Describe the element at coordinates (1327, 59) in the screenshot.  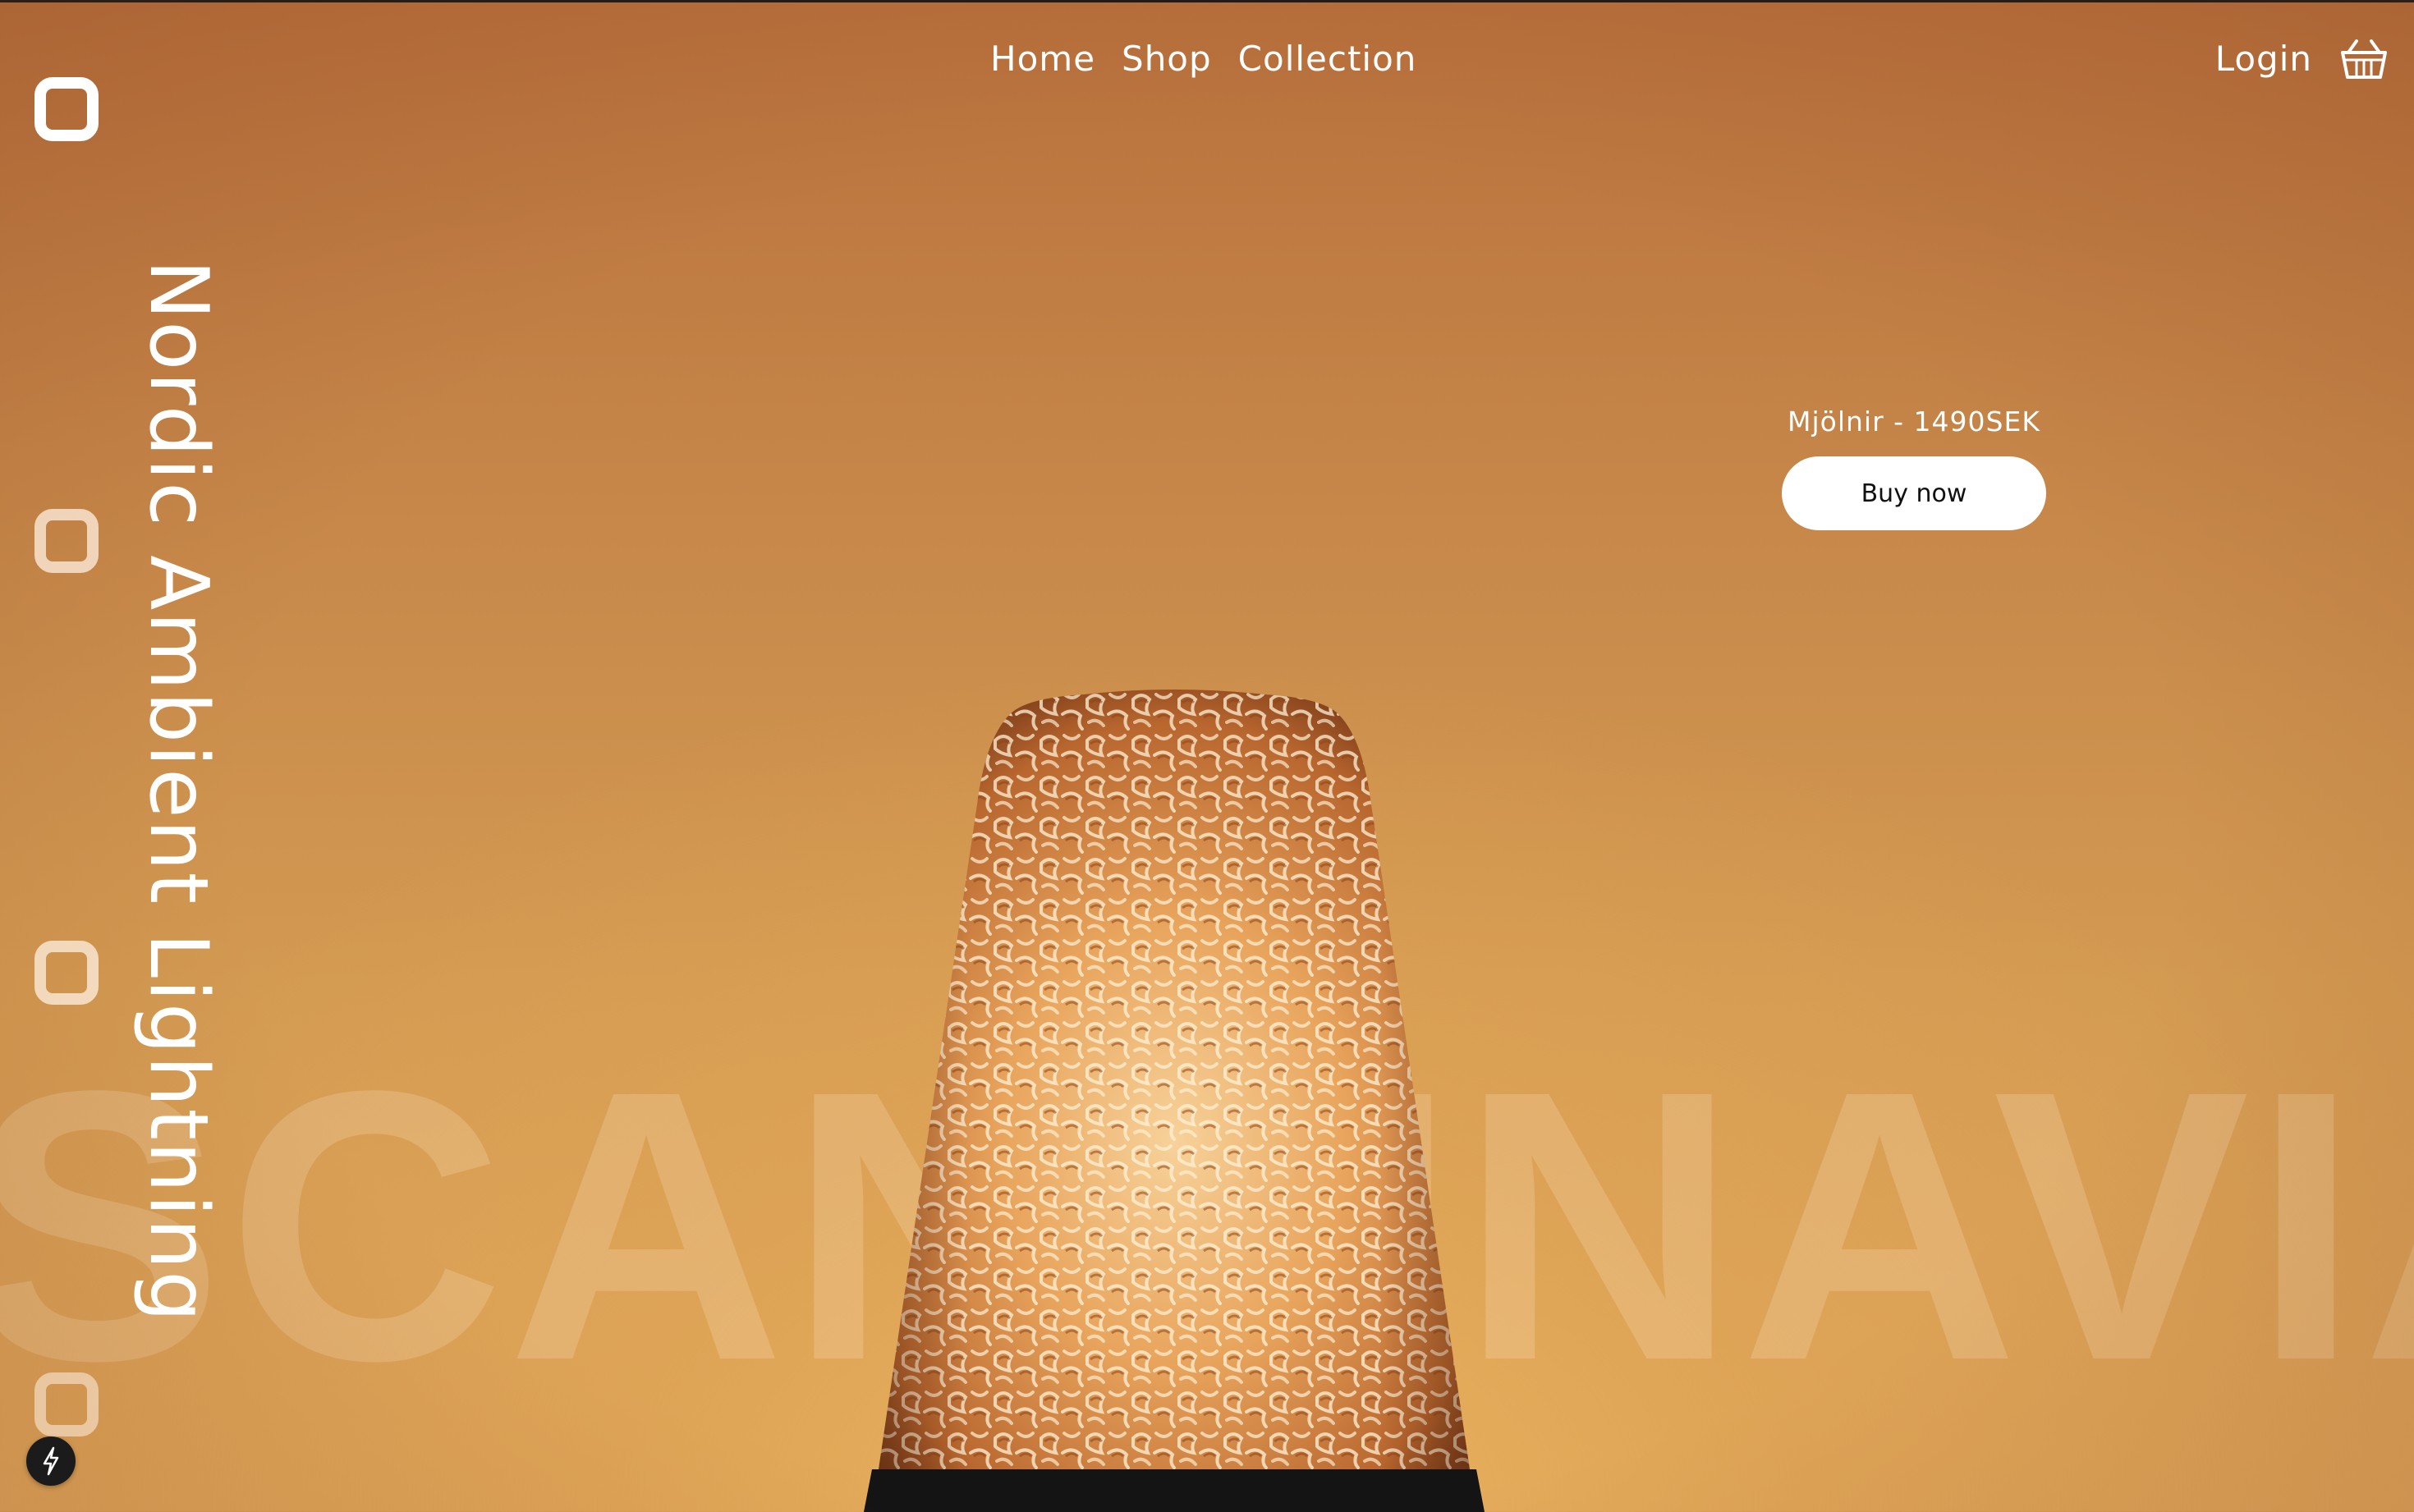
I see `nav-collection-link: Collection` at that location.